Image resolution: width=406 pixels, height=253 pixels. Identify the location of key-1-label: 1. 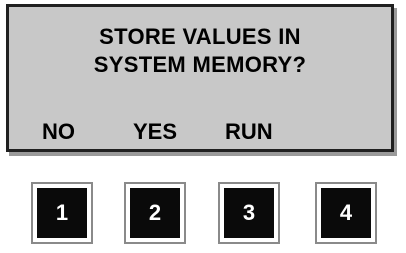
(62, 213).